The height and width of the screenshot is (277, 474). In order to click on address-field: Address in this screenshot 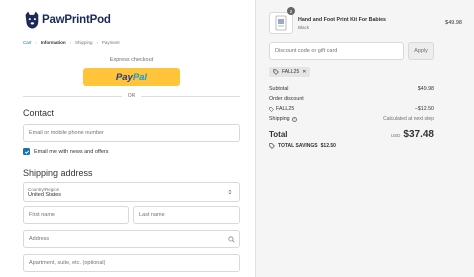, I will do `click(131, 239)`.